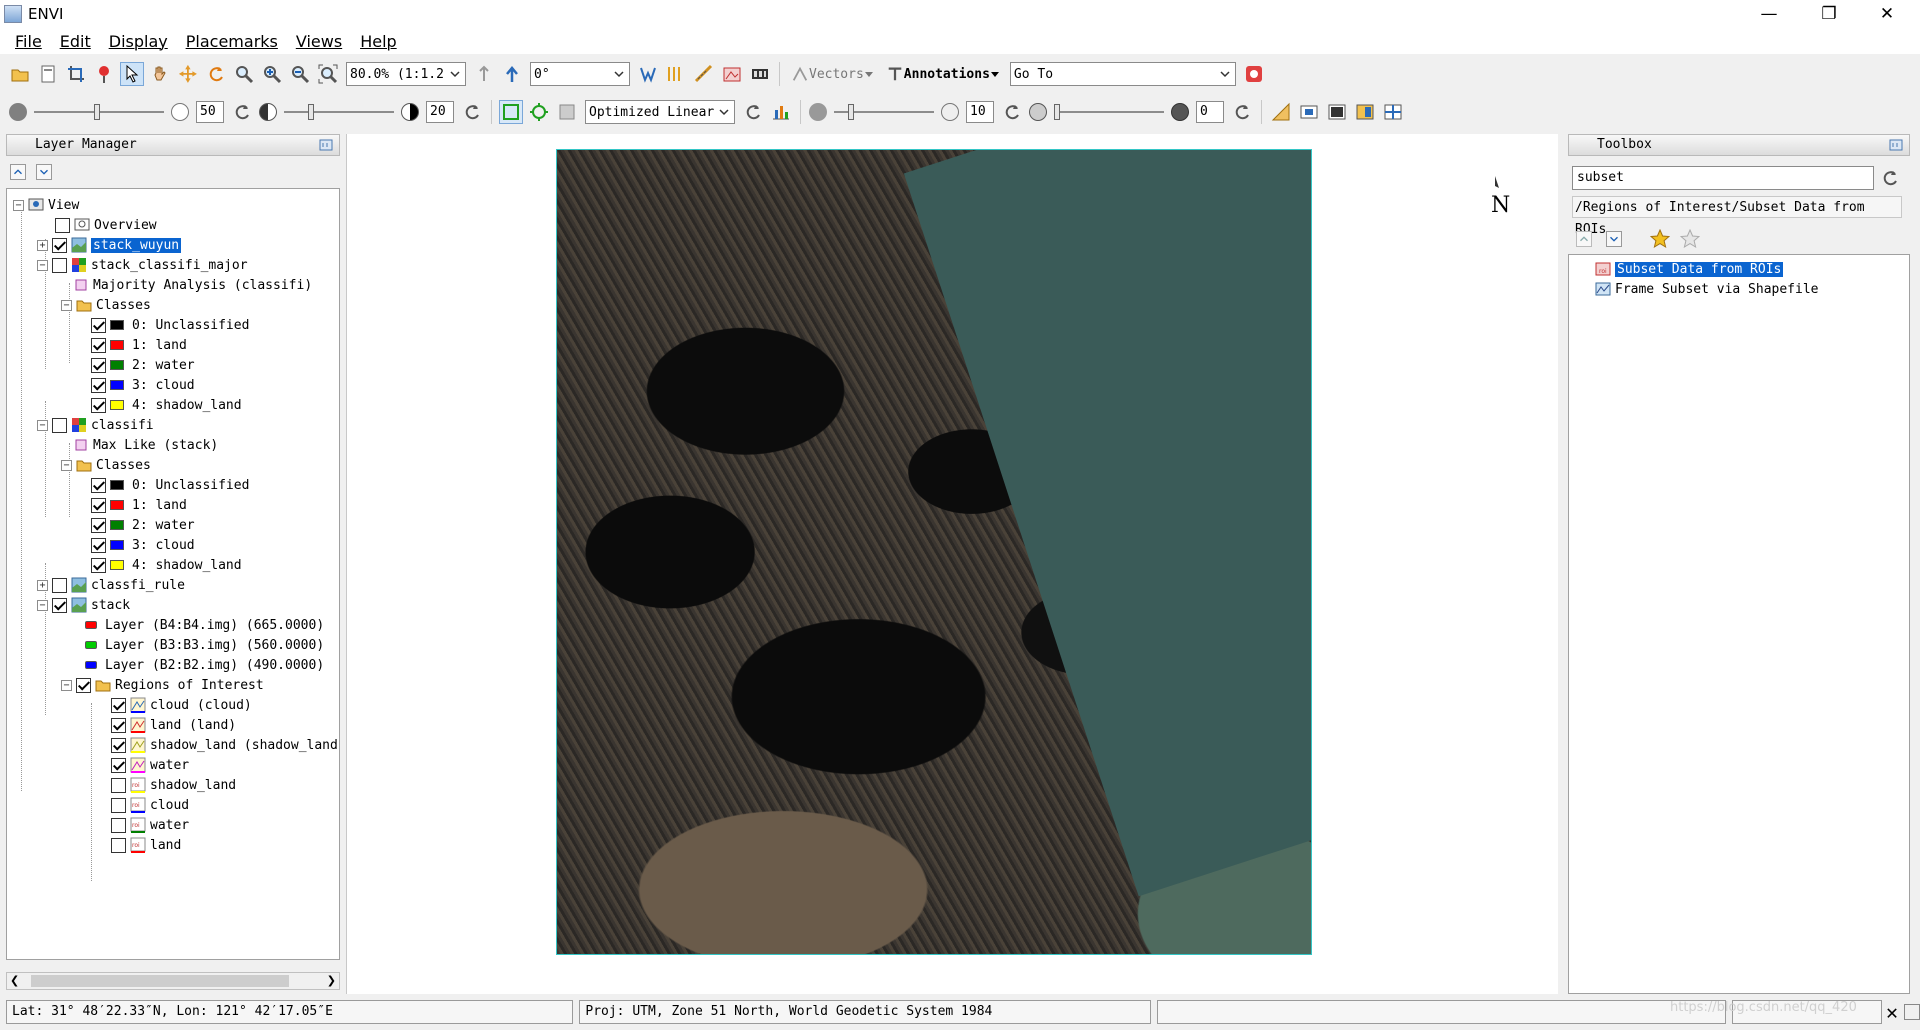  Describe the element at coordinates (704, 74) in the screenshot. I see `measure-icon` at that location.